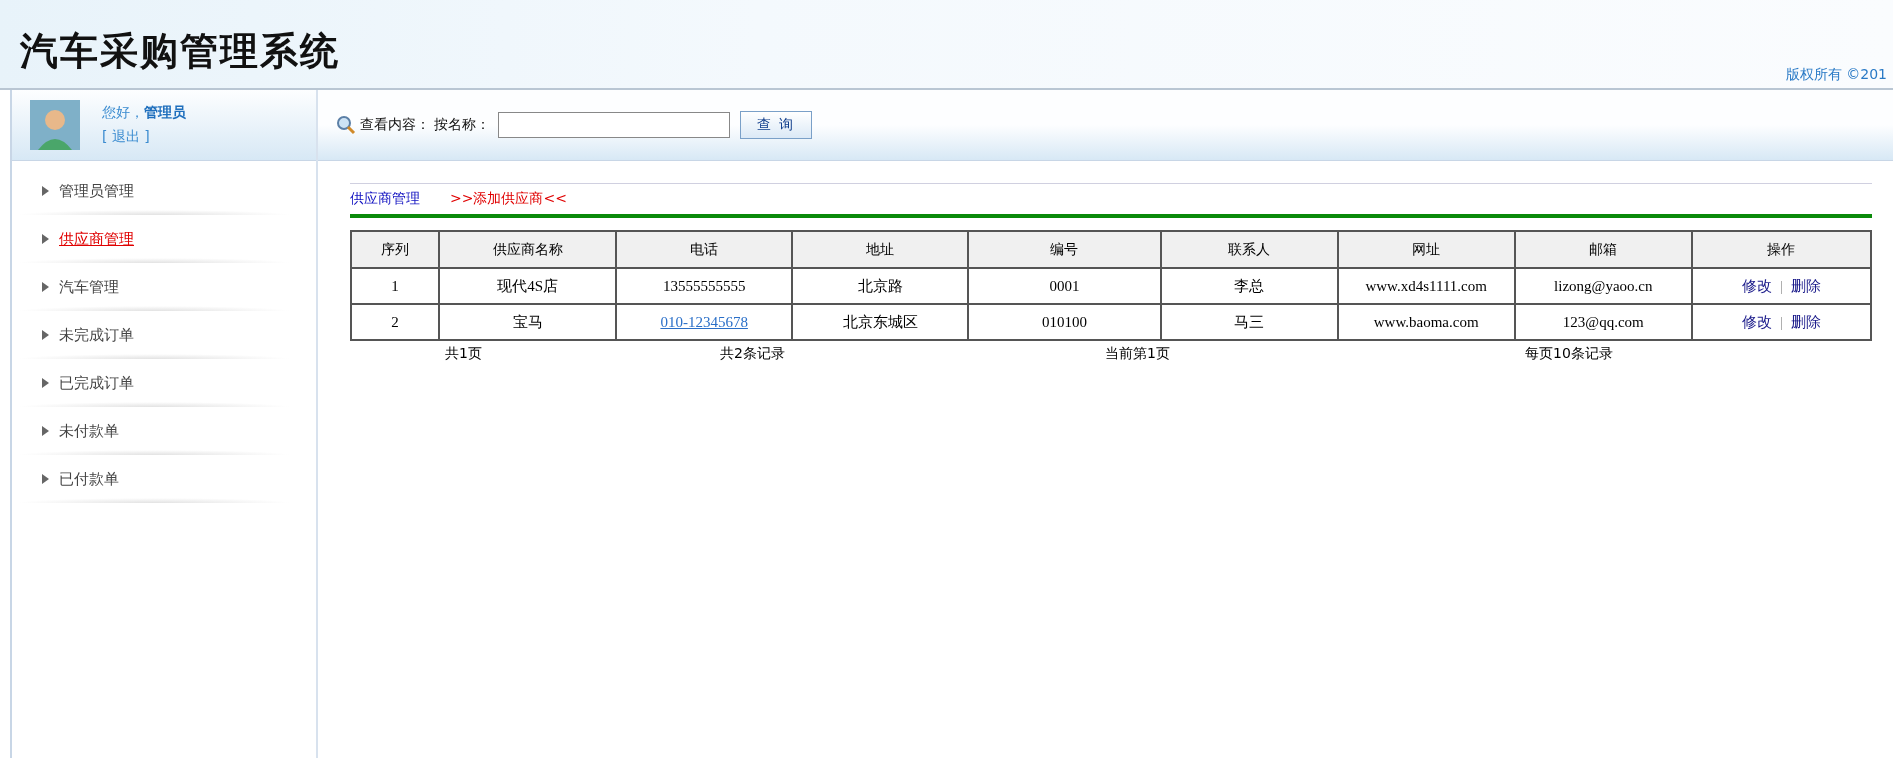 The width and height of the screenshot is (1893, 758). Describe the element at coordinates (346, 125) in the screenshot. I see `search-icon` at that location.